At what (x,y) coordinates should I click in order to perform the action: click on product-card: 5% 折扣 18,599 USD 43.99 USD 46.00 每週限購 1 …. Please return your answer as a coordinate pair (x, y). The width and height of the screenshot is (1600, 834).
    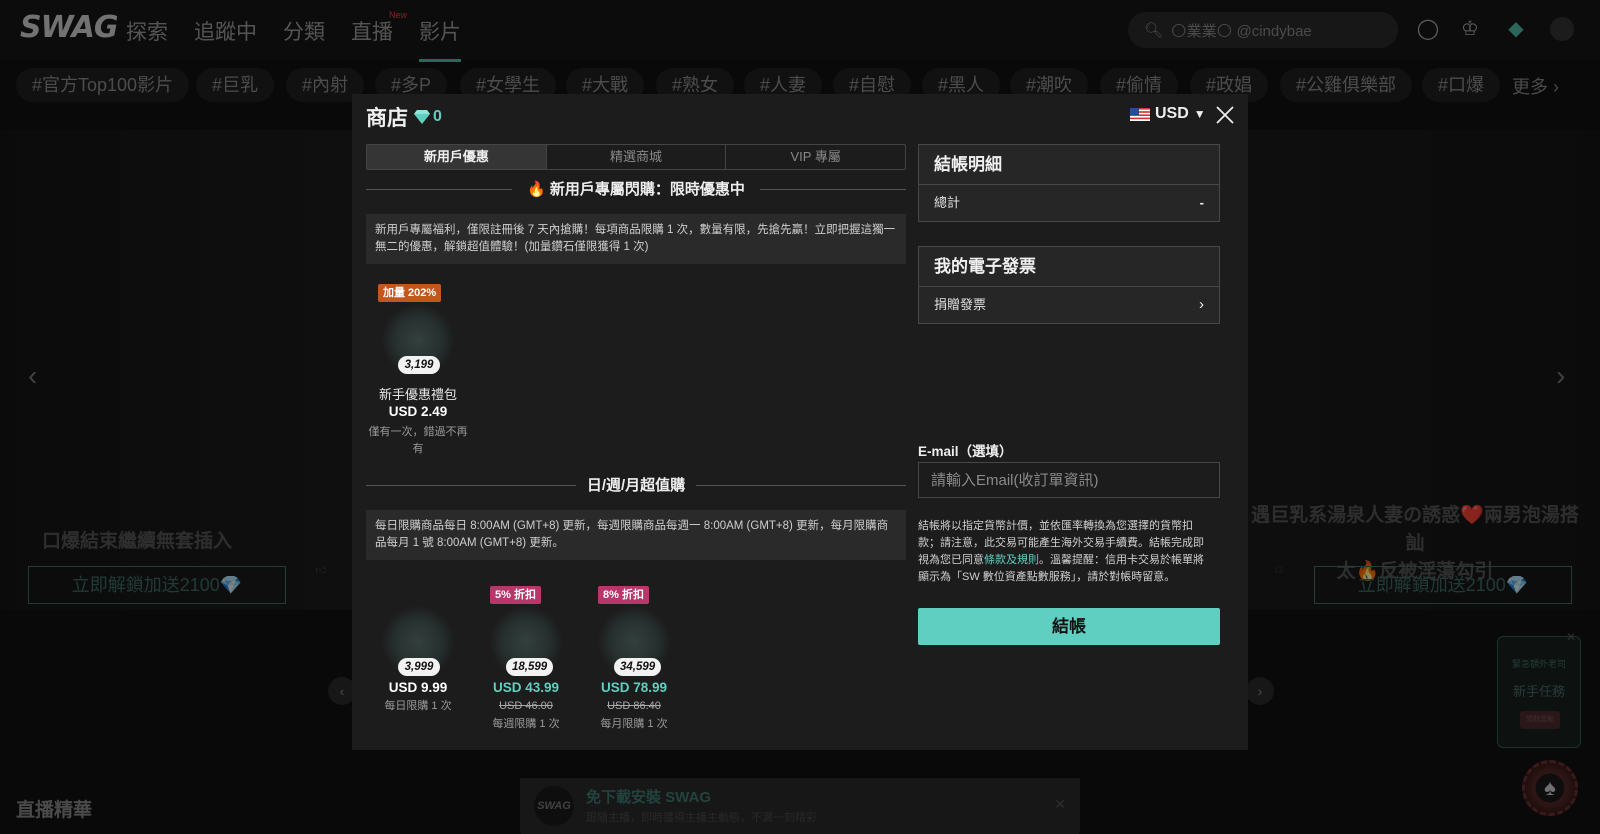
    Looking at the image, I should click on (526, 671).